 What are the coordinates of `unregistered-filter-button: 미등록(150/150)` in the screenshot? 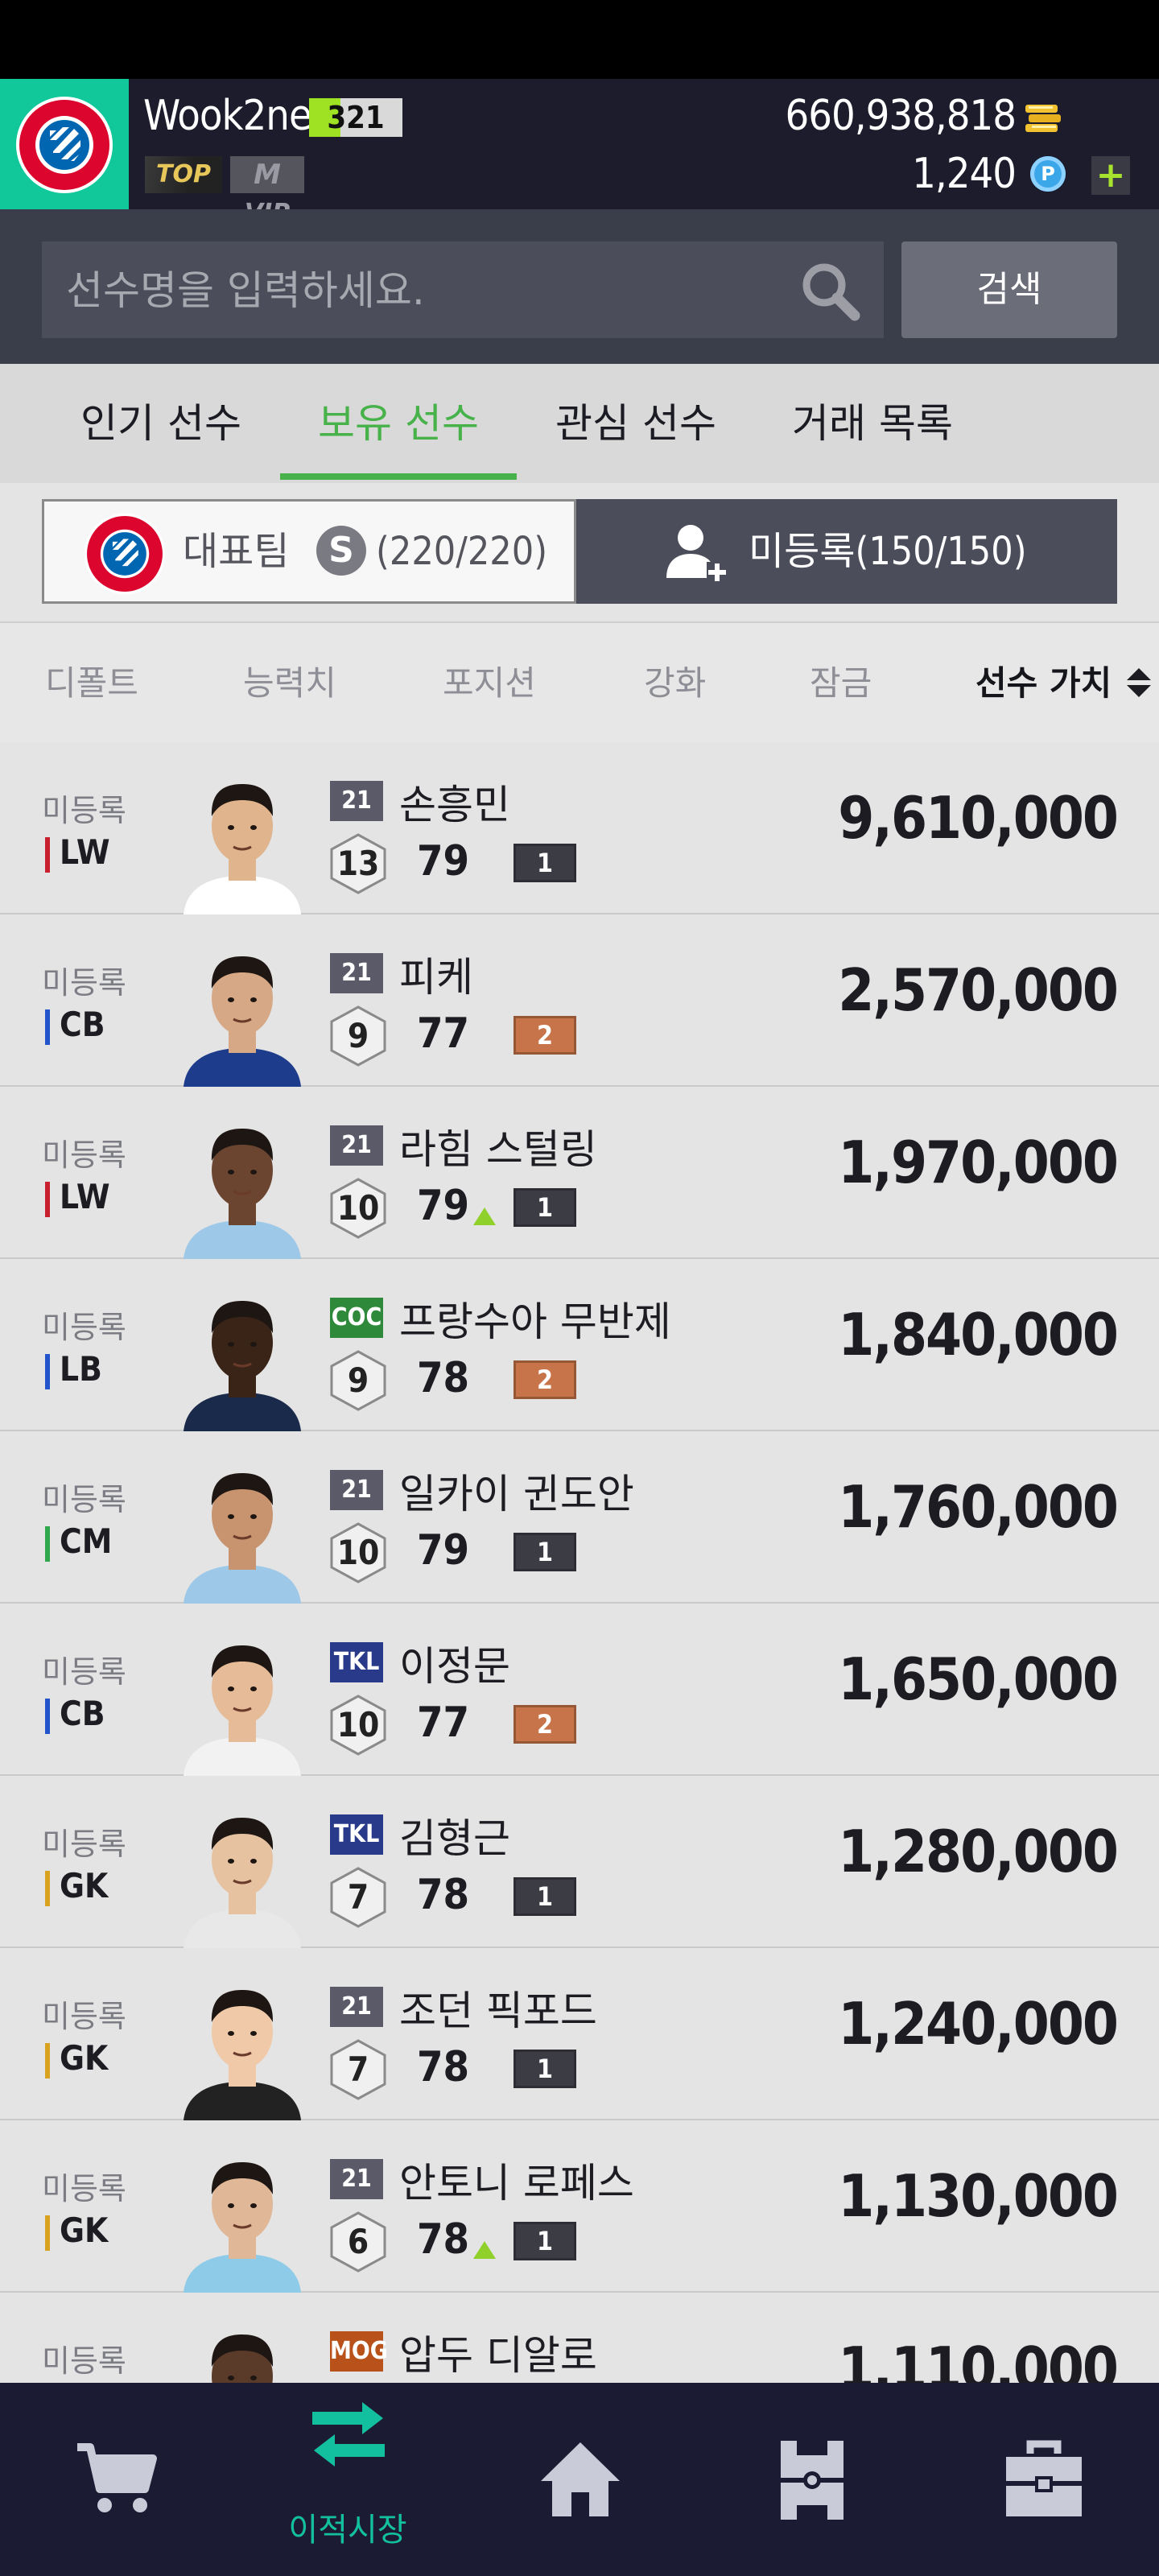 It's located at (846, 551).